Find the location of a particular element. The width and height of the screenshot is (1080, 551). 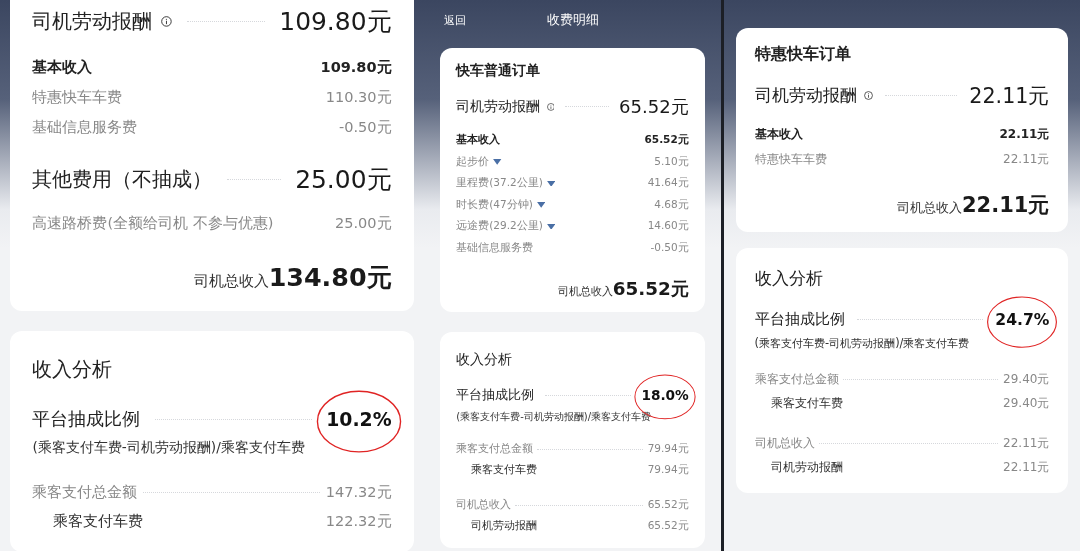

commission-ratio: 18.0% is located at coordinates (665, 395).